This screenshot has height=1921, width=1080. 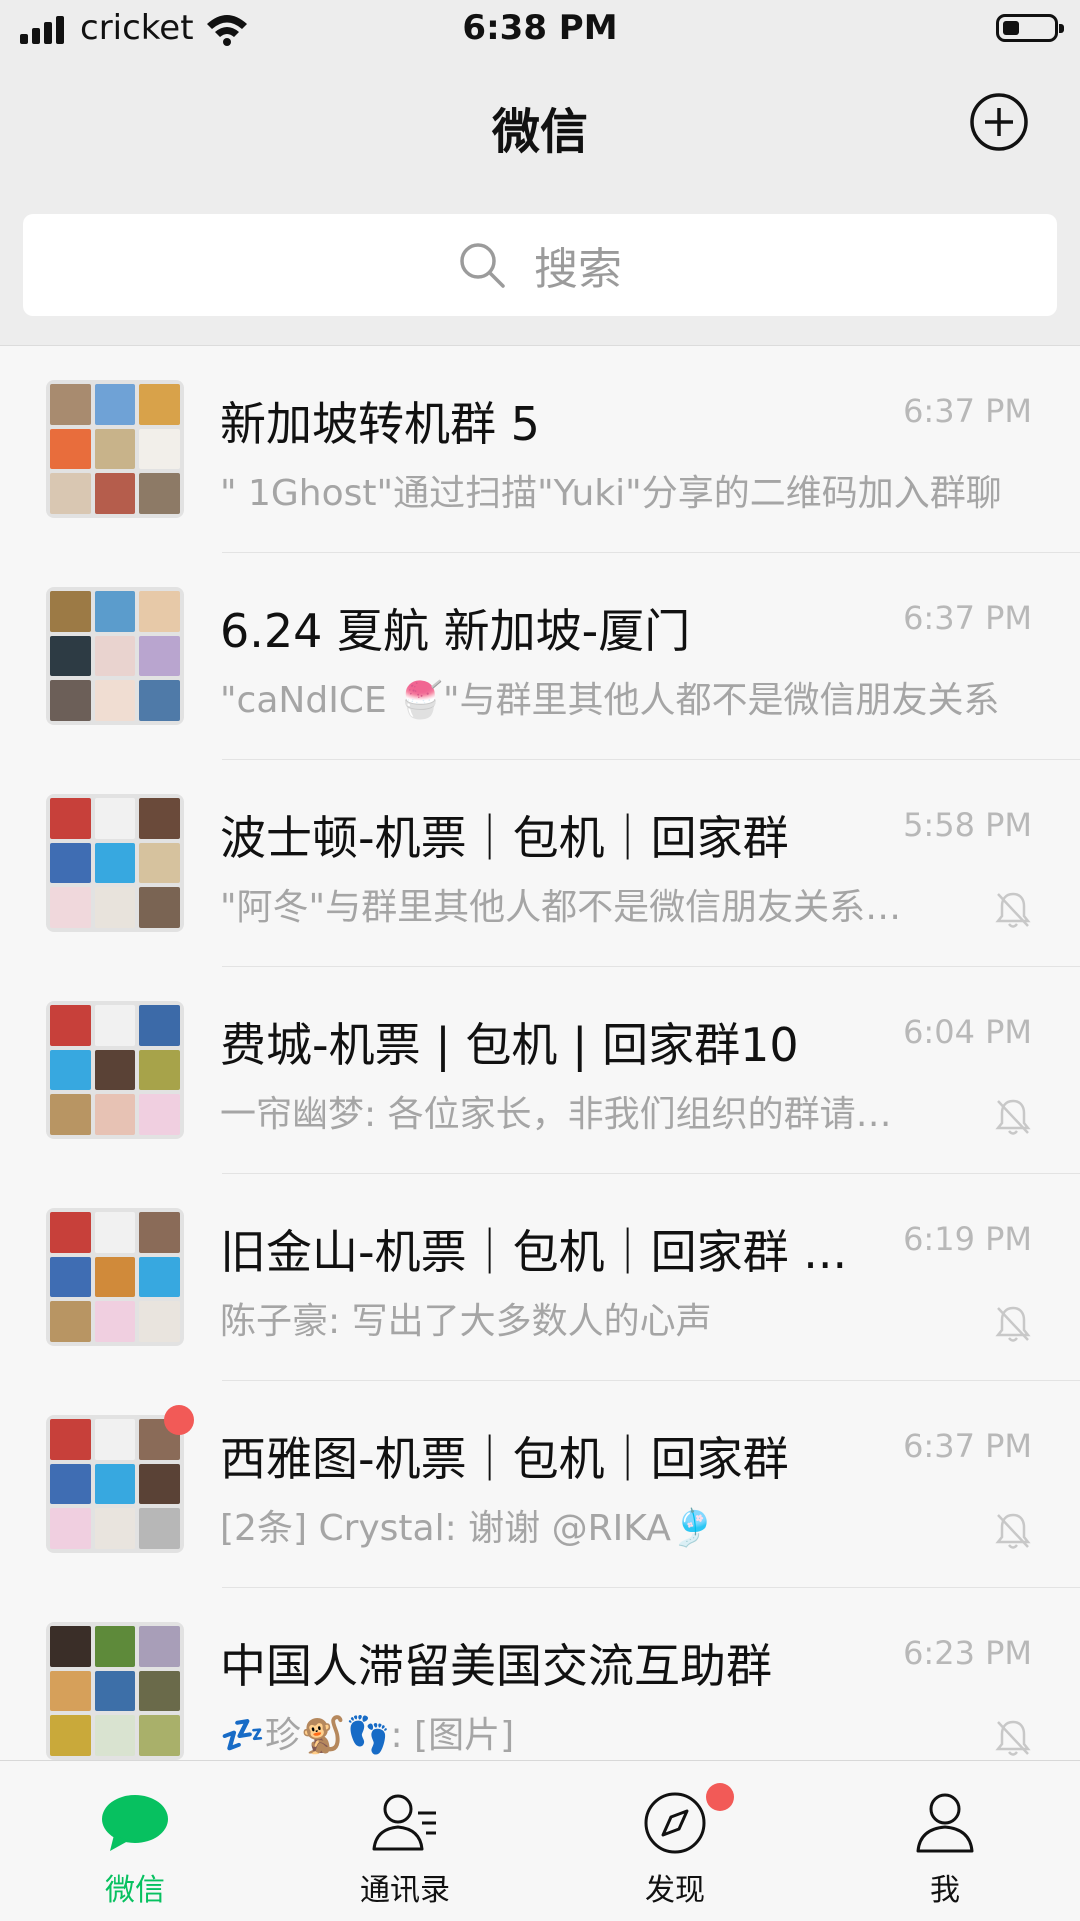 What do you see at coordinates (570, 1114) in the screenshot?
I see `chat-preview: 一帘幽梦: 各位家长，非我们组织的群请谨慎` at bounding box center [570, 1114].